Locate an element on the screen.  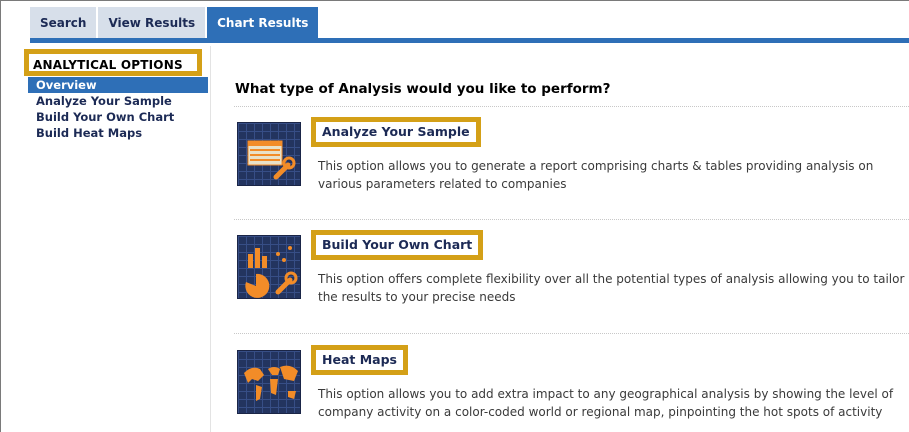
build-your-own-chart-link: Build Your Own Chart is located at coordinates (397, 245).